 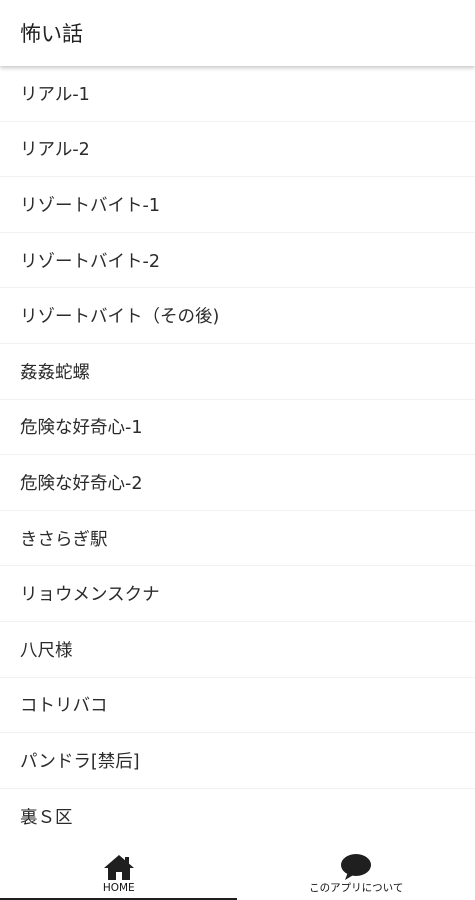 What do you see at coordinates (46, 650) in the screenshot?
I see `list-item-label: 八尺様` at bounding box center [46, 650].